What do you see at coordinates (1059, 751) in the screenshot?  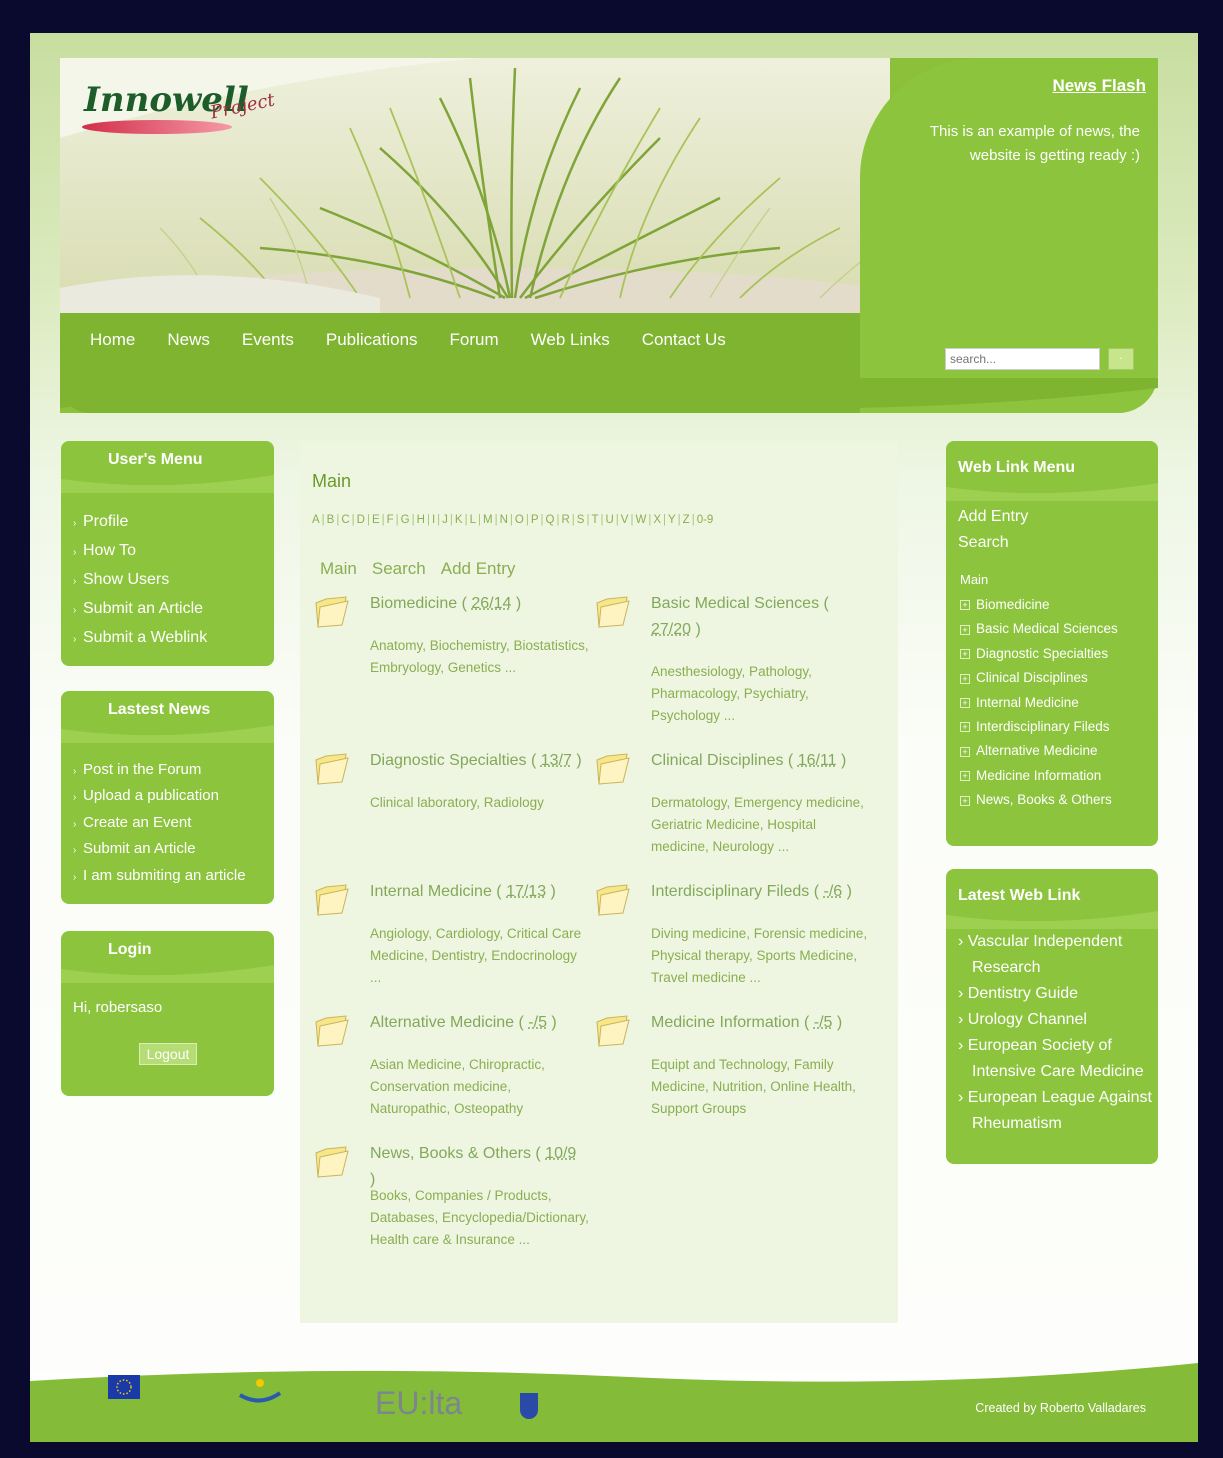 I see `weblink-tree-node: + Alternative Medicine` at bounding box center [1059, 751].